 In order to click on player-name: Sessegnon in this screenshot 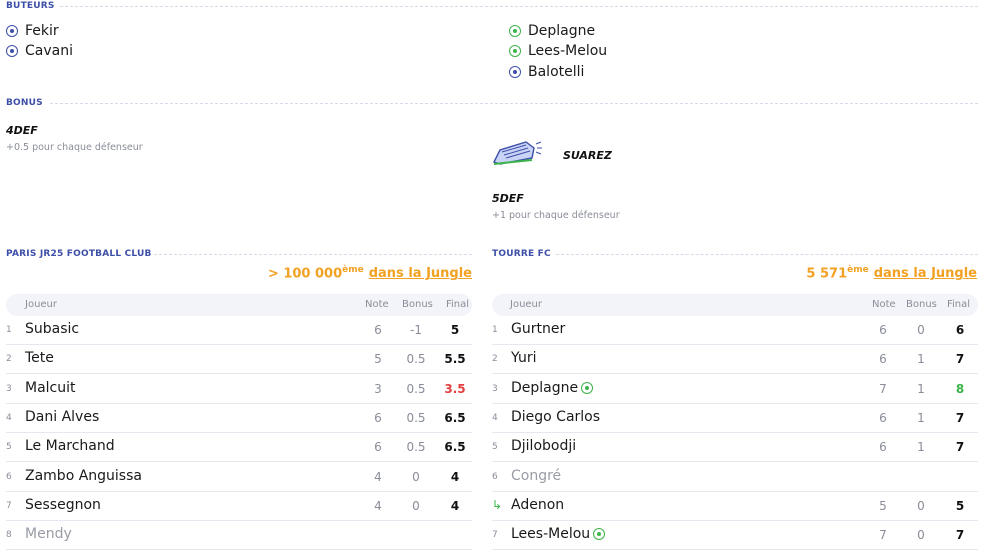, I will do `click(63, 505)`.